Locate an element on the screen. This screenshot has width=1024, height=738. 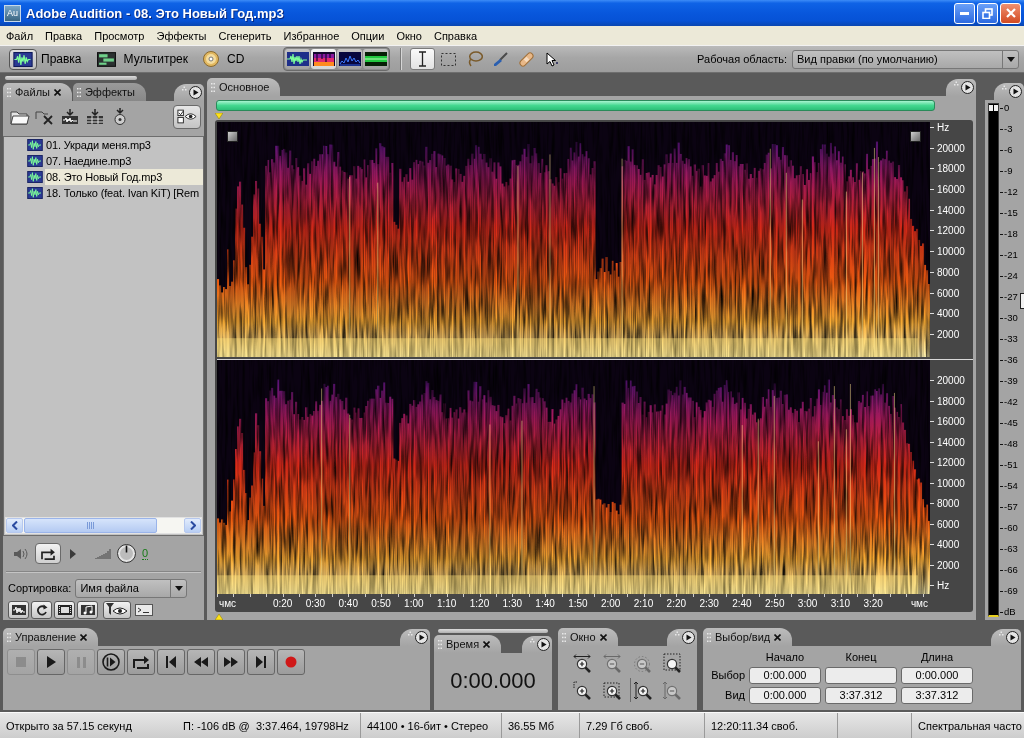
panel-tab: Выбор/вид is located at coordinates (748, 637).